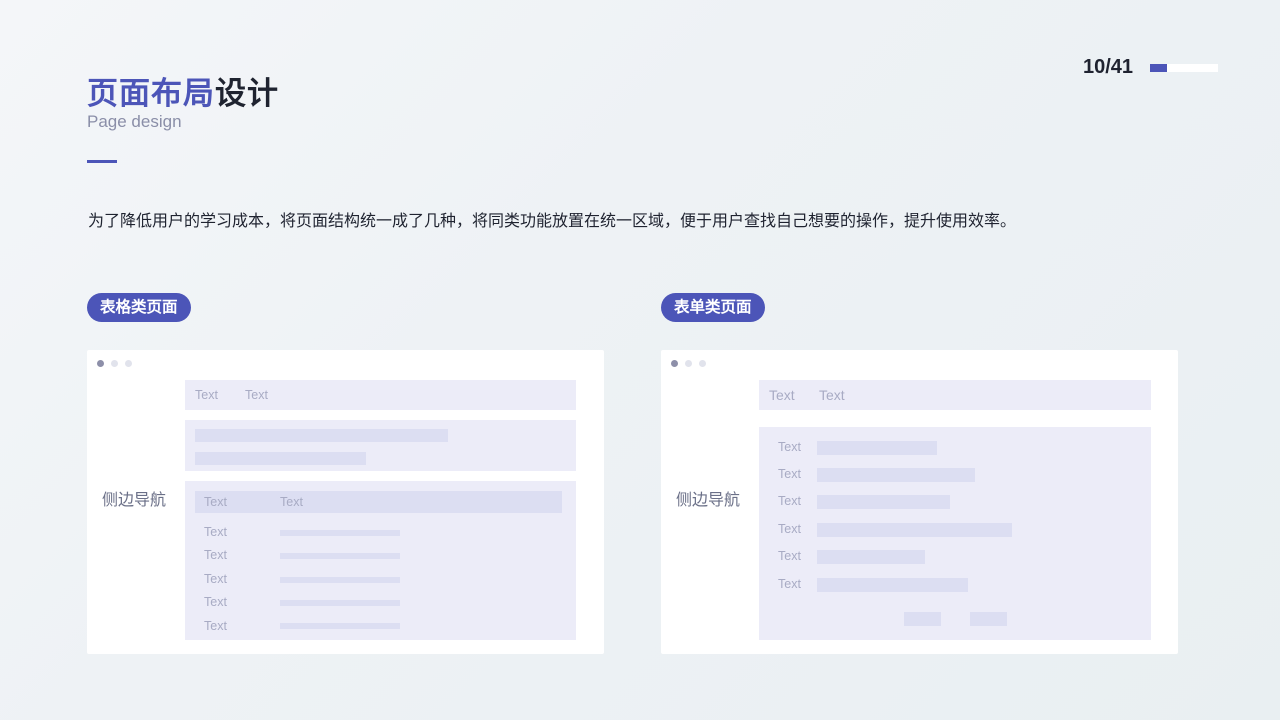 The height and width of the screenshot is (720, 1280). Describe the element at coordinates (713, 307) in the screenshot. I see `form-page-tag: 表单类页面` at that location.